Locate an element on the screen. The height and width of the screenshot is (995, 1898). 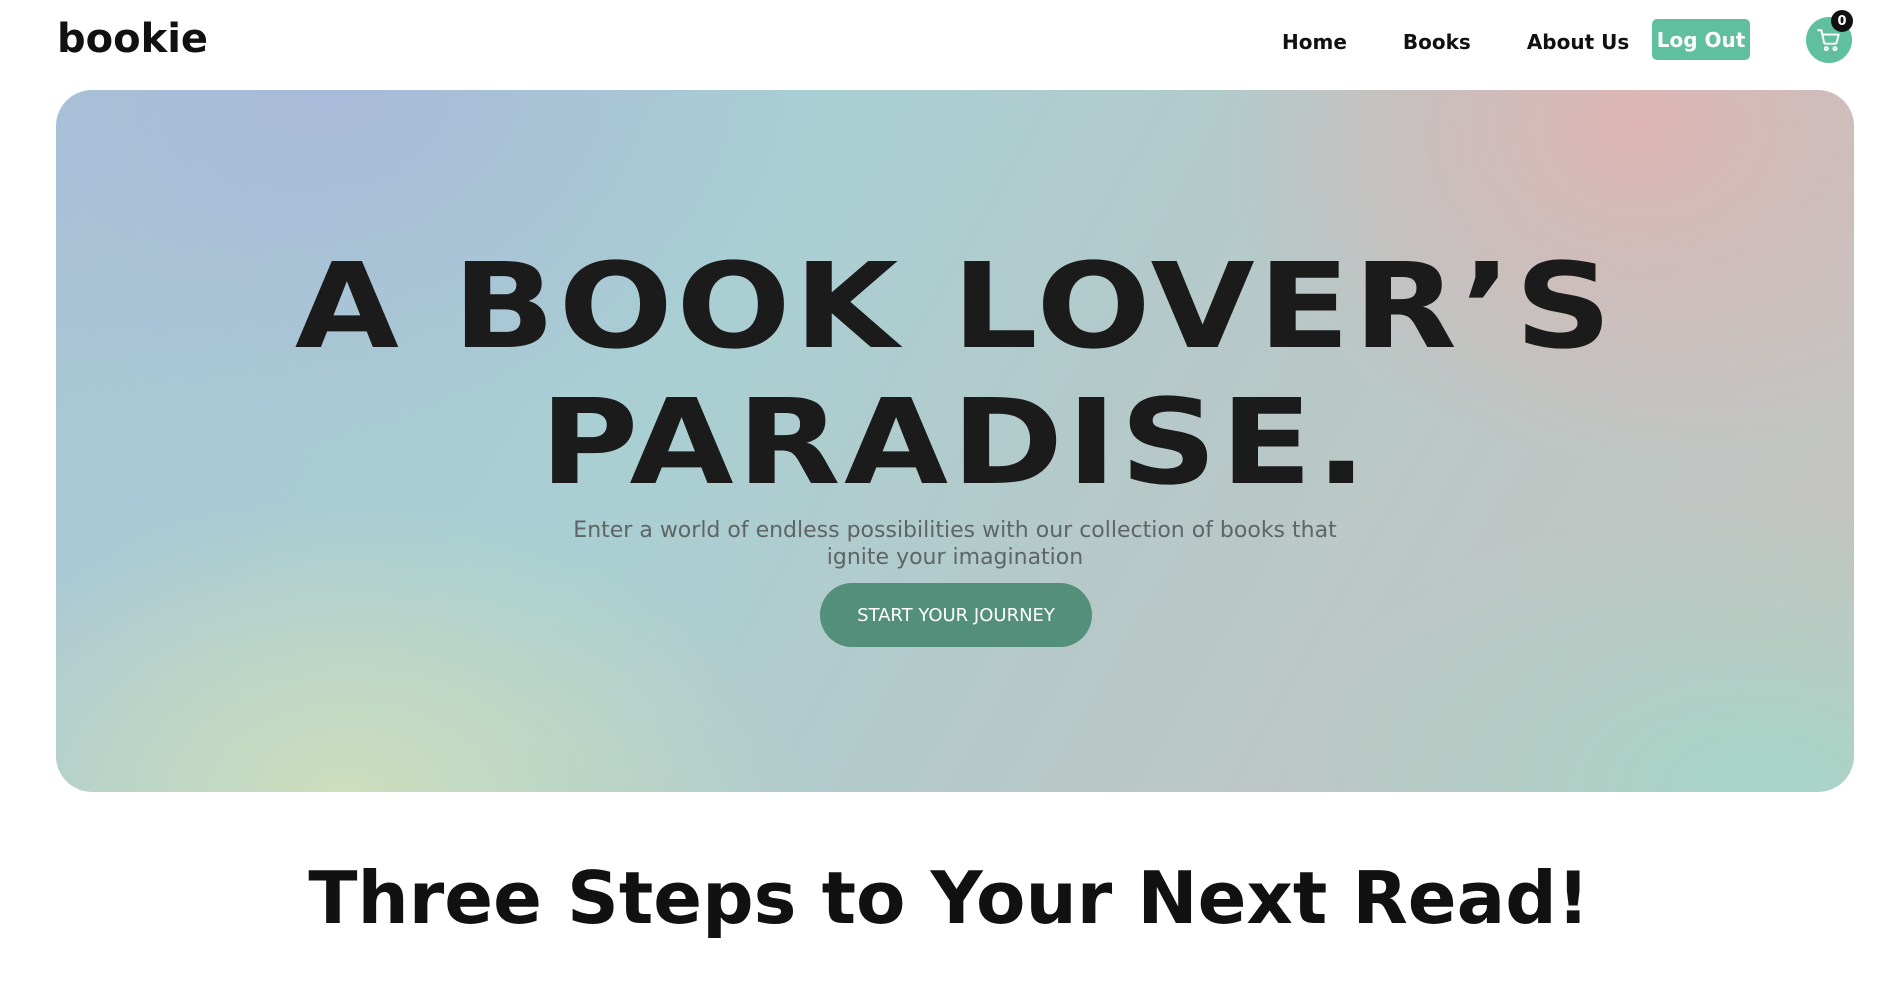
brand-logo: bookie is located at coordinates (132, 39).